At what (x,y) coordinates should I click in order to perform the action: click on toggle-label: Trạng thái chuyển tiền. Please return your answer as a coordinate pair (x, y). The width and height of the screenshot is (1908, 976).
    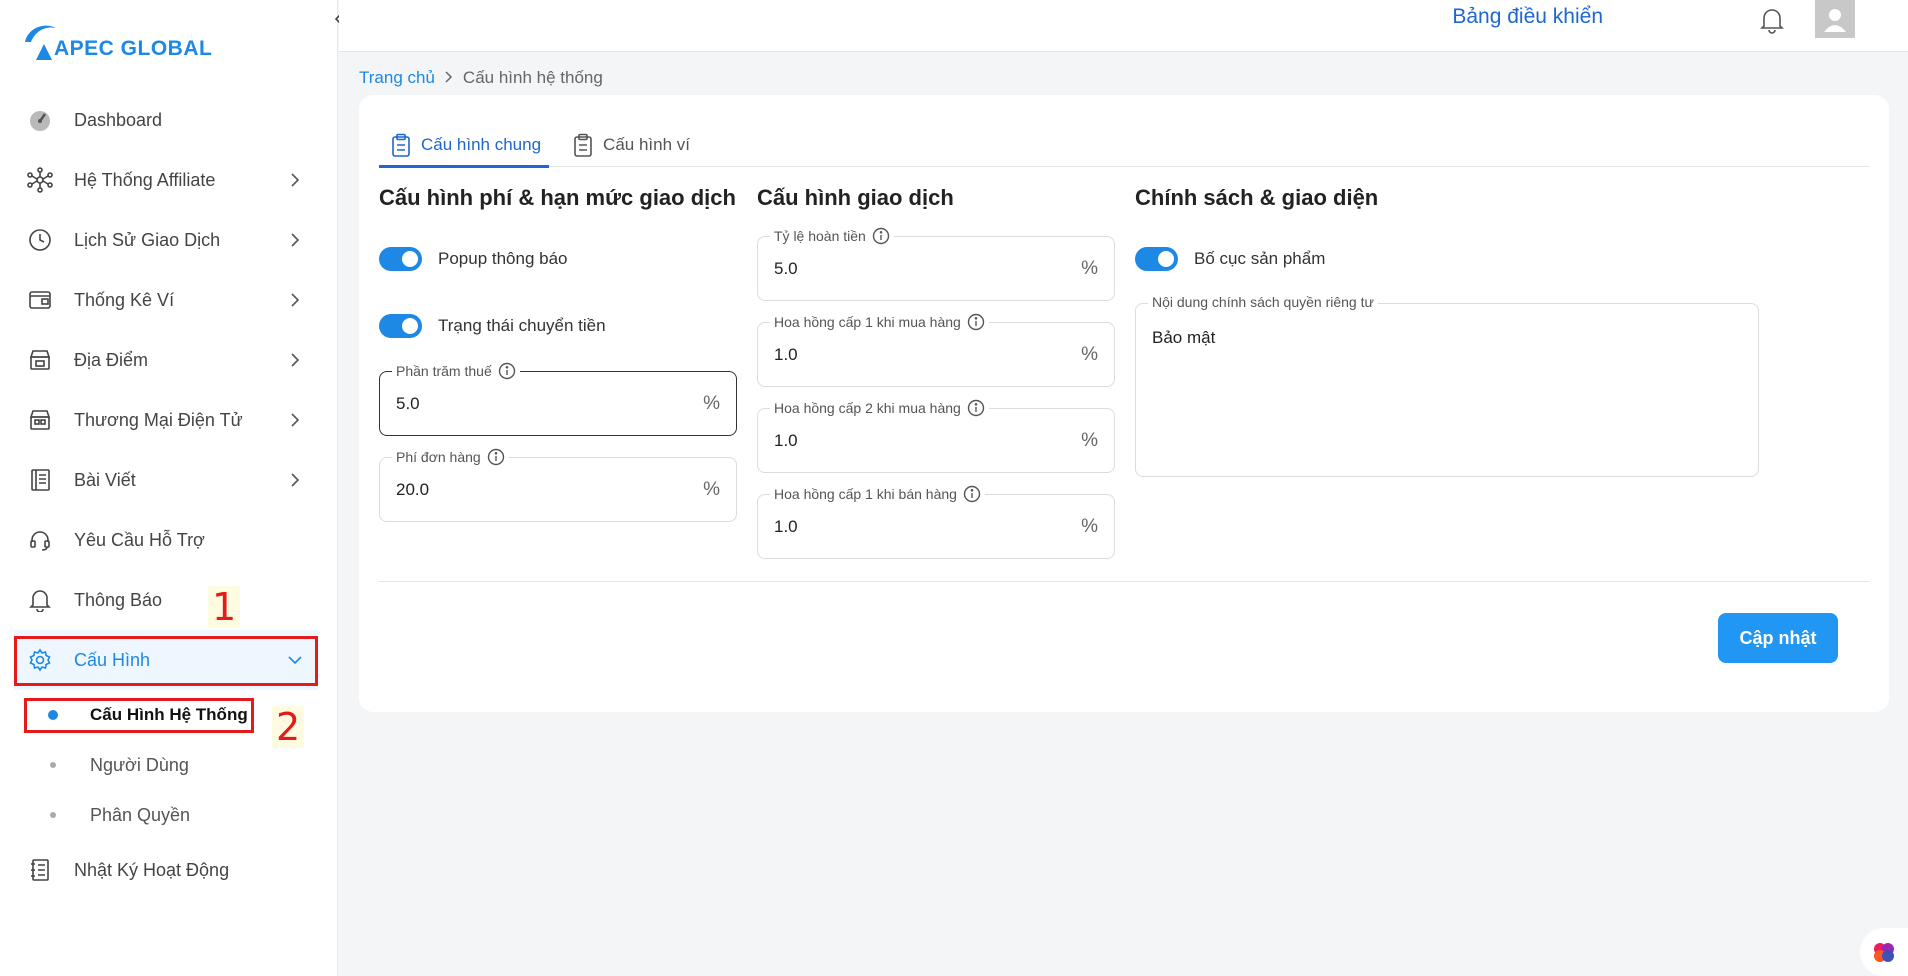
    Looking at the image, I should click on (522, 325).